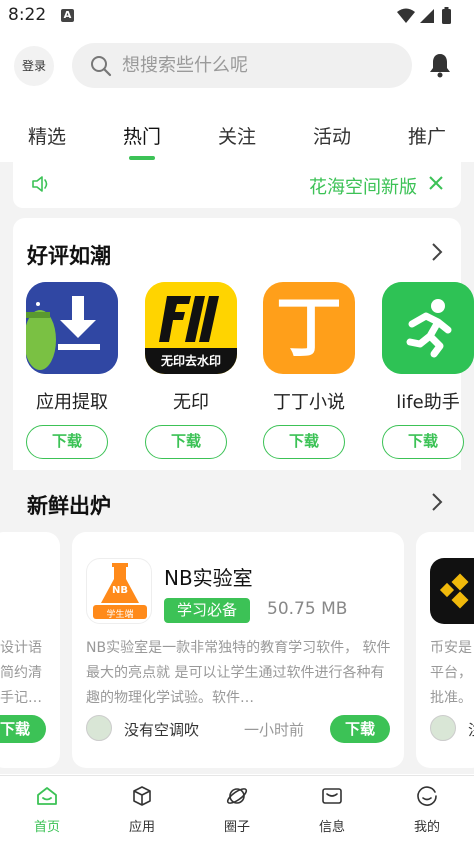 The image size is (474, 842). What do you see at coordinates (236, 827) in the screenshot?
I see `nav-label: 圈子` at bounding box center [236, 827].